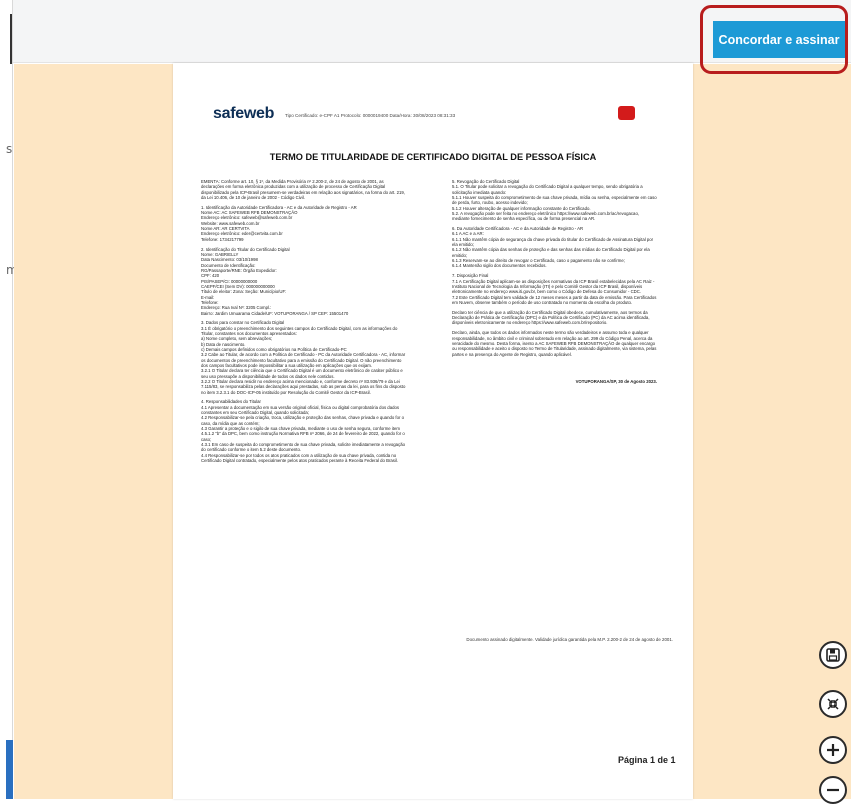  I want to click on fit-page-button, so click(833, 704).